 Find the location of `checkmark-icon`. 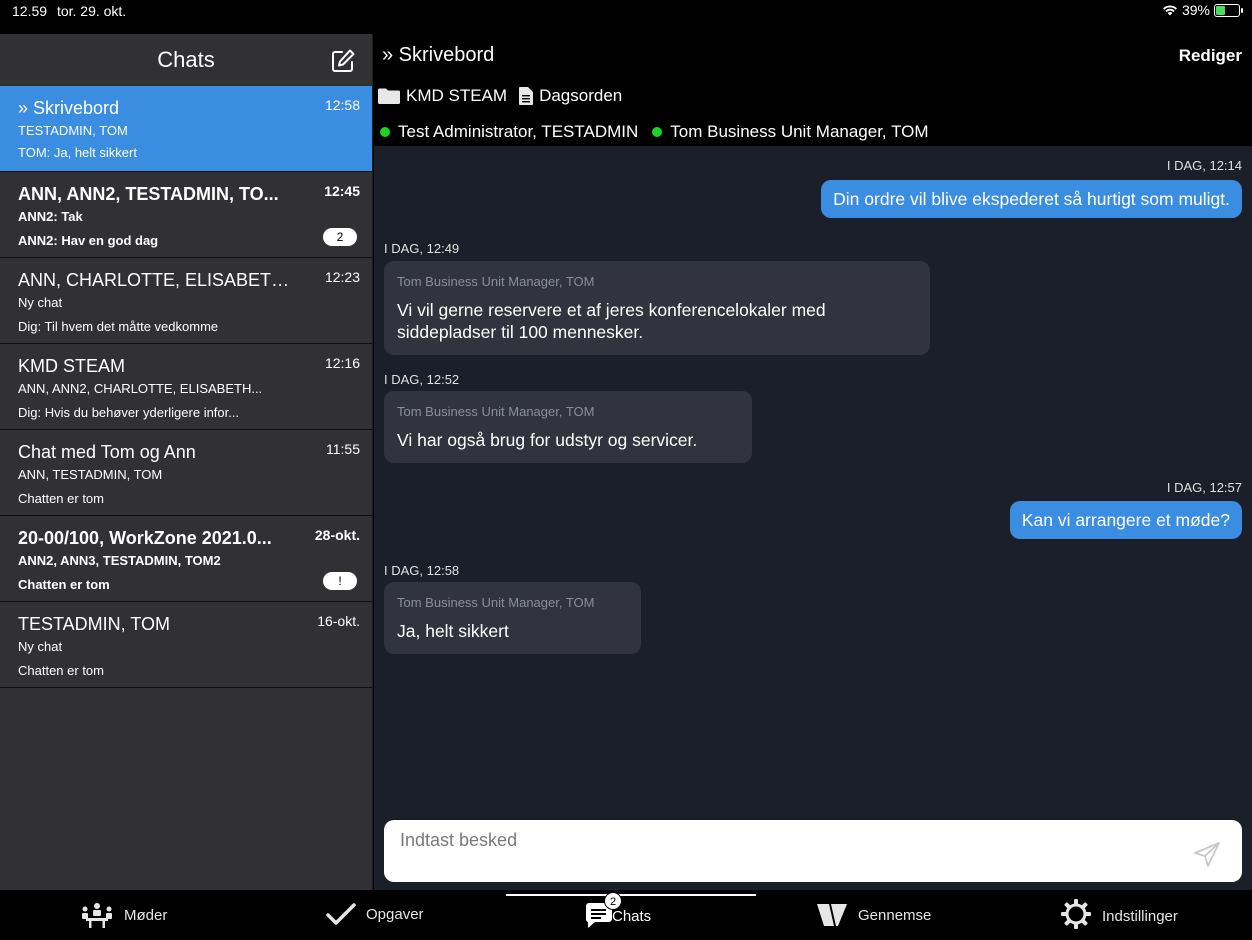

checkmark-icon is located at coordinates (341, 914).